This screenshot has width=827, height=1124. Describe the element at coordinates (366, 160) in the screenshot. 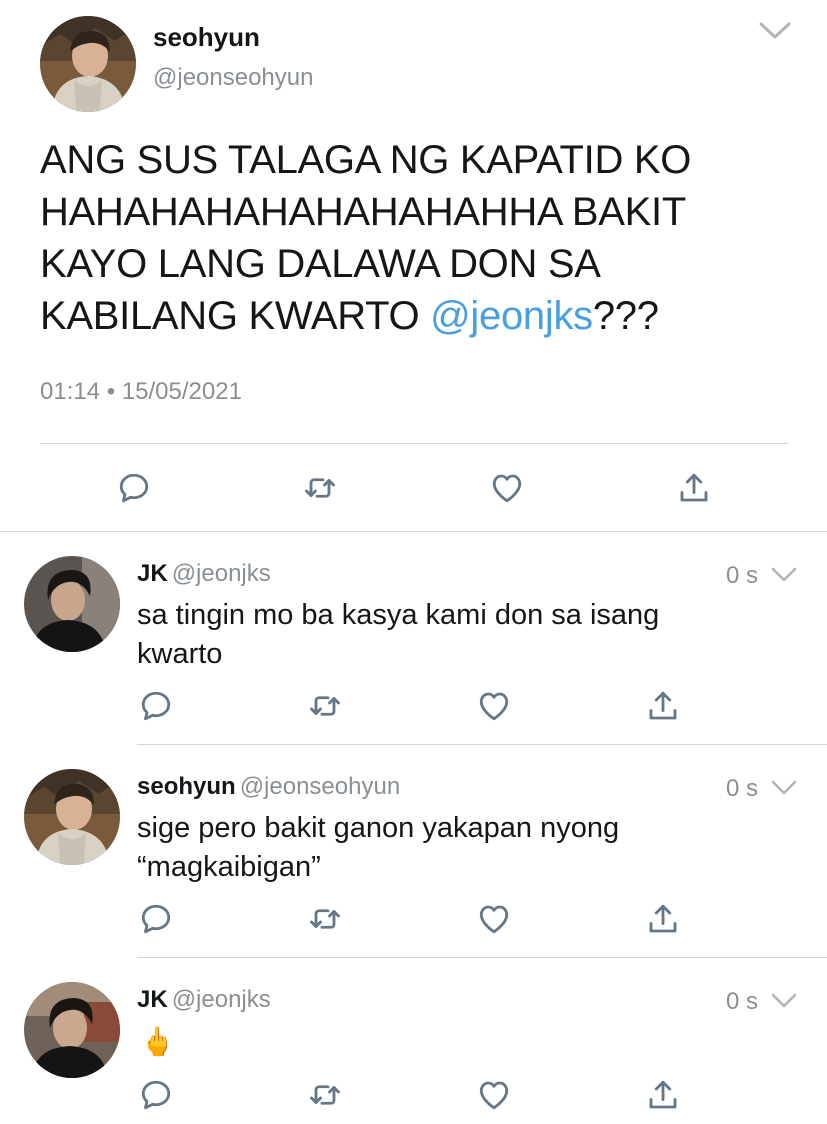

I see `tweet-text-line: ANG SUS TALAGA NG KAPATID KO` at that location.